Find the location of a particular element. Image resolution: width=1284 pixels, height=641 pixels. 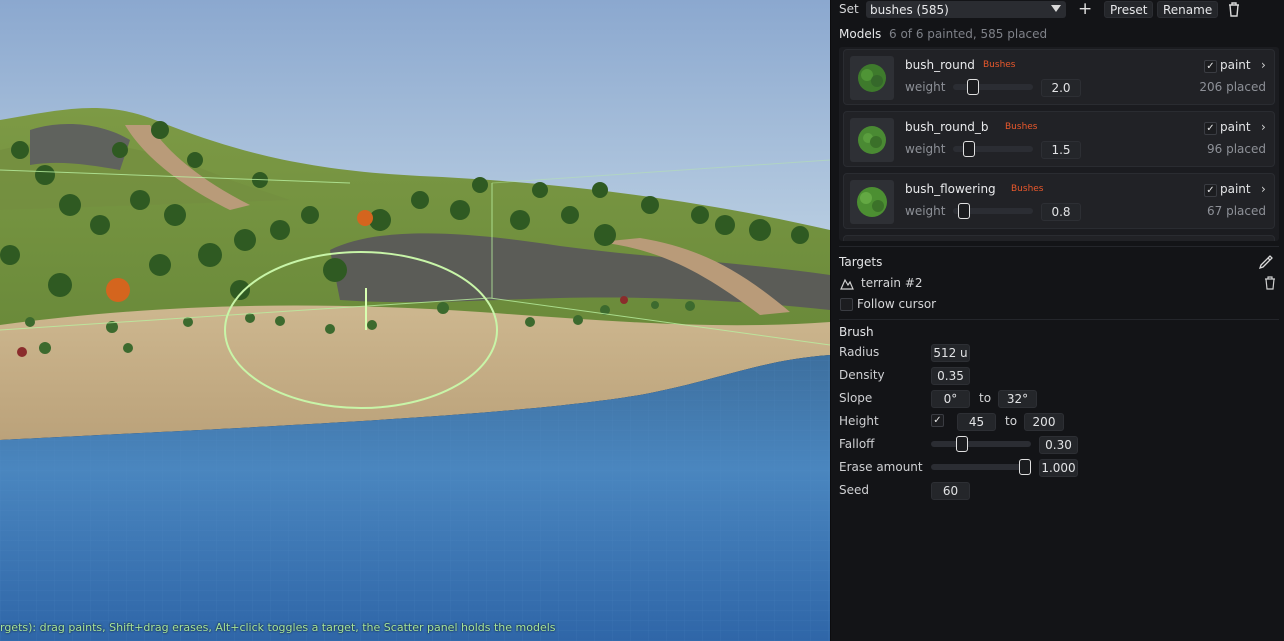

placed-count: 67 placed is located at coordinates (1236, 211).